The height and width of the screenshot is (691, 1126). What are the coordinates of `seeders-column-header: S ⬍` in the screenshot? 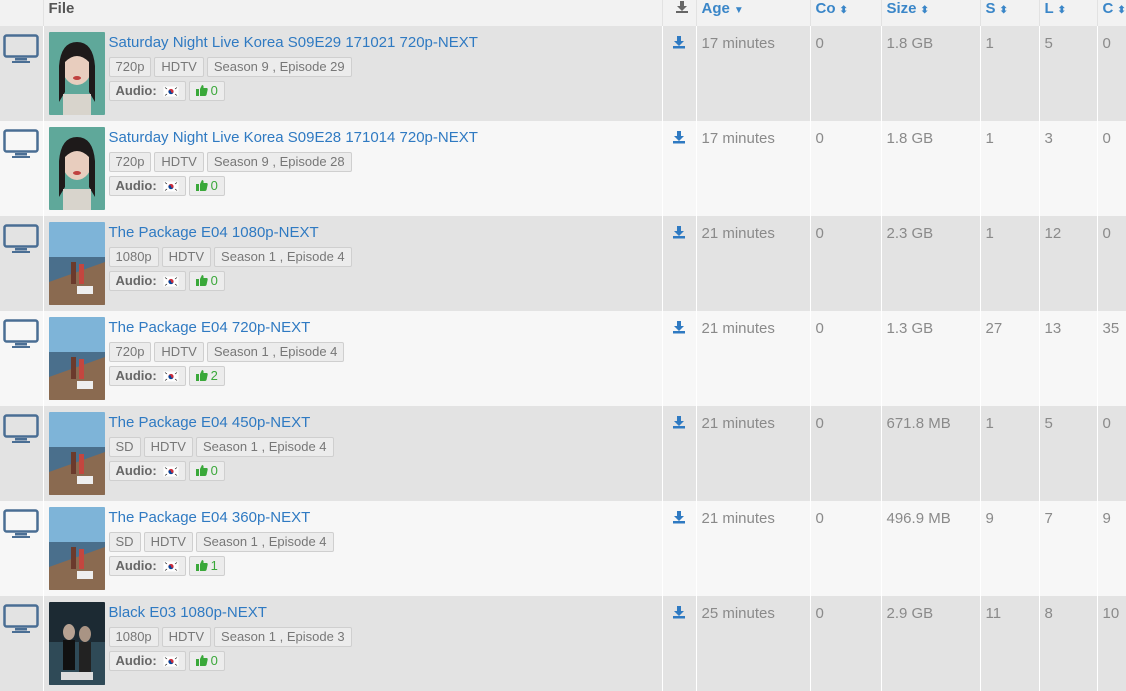 It's located at (1010, 13).